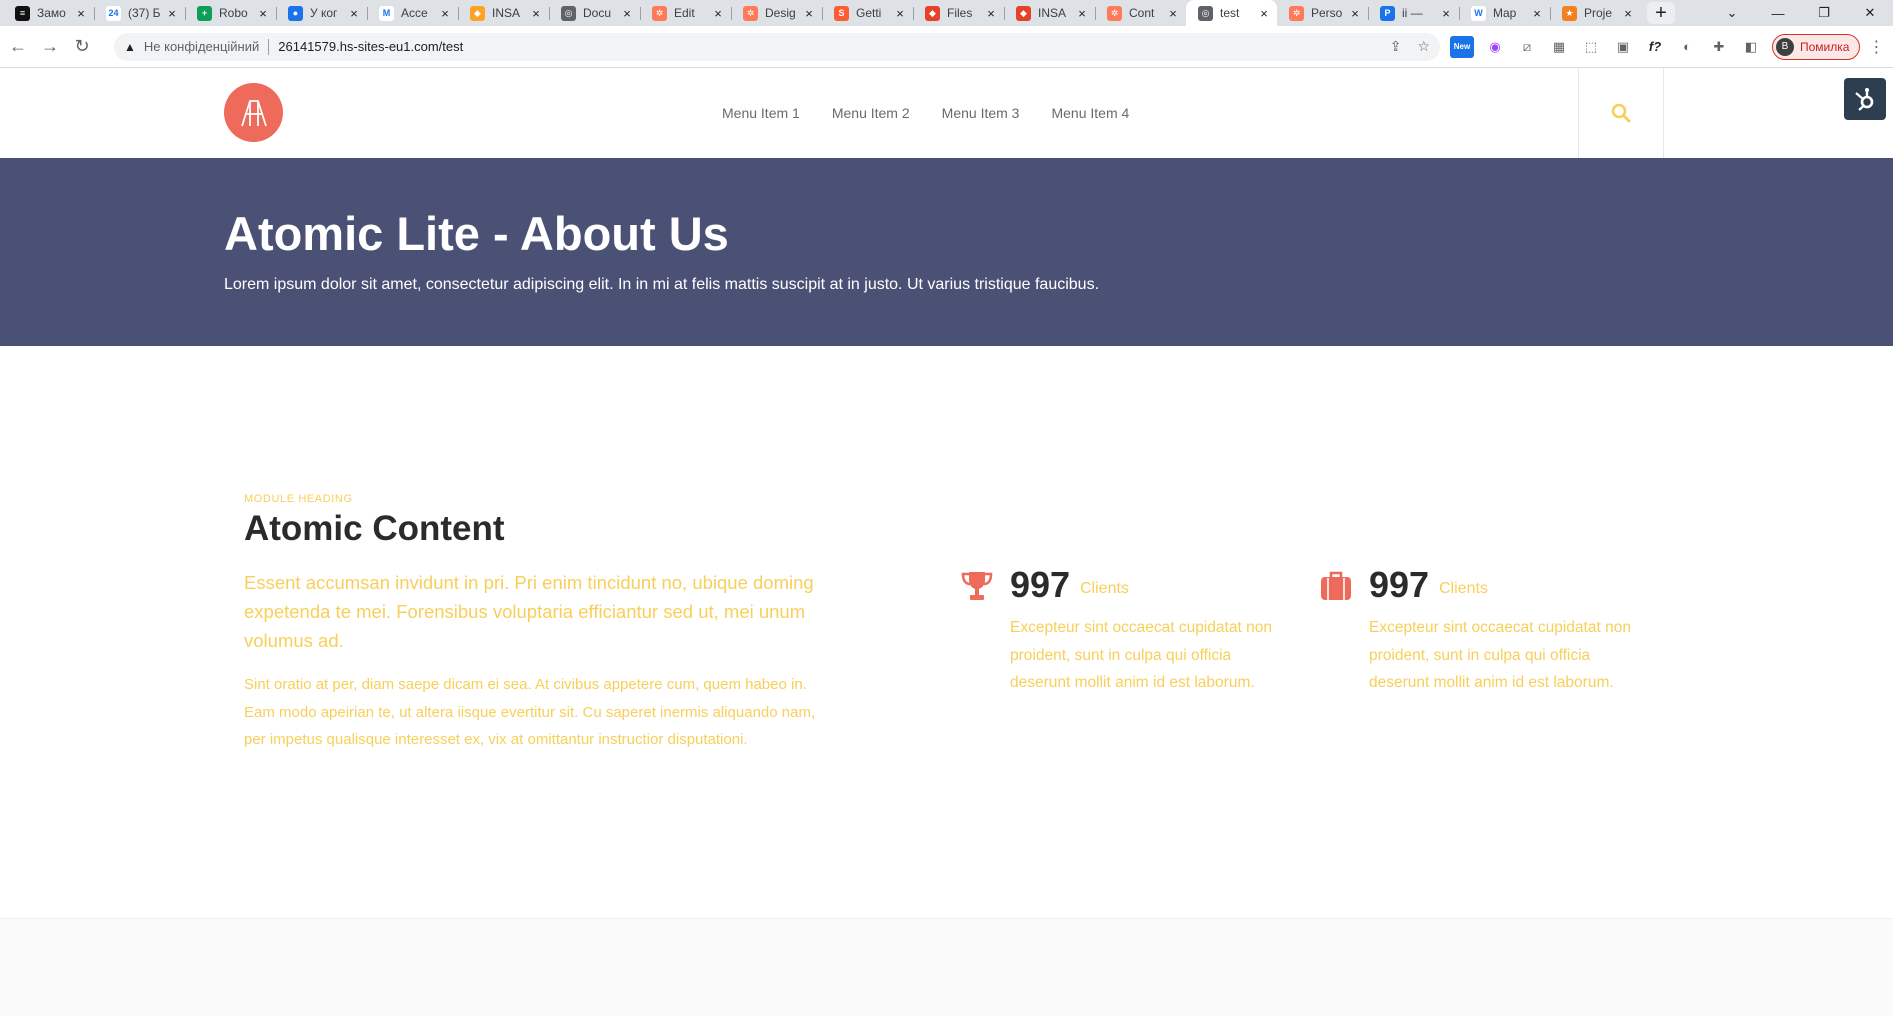 The height and width of the screenshot is (1016, 1893). I want to click on tab-title: Cont, so click(1142, 13).